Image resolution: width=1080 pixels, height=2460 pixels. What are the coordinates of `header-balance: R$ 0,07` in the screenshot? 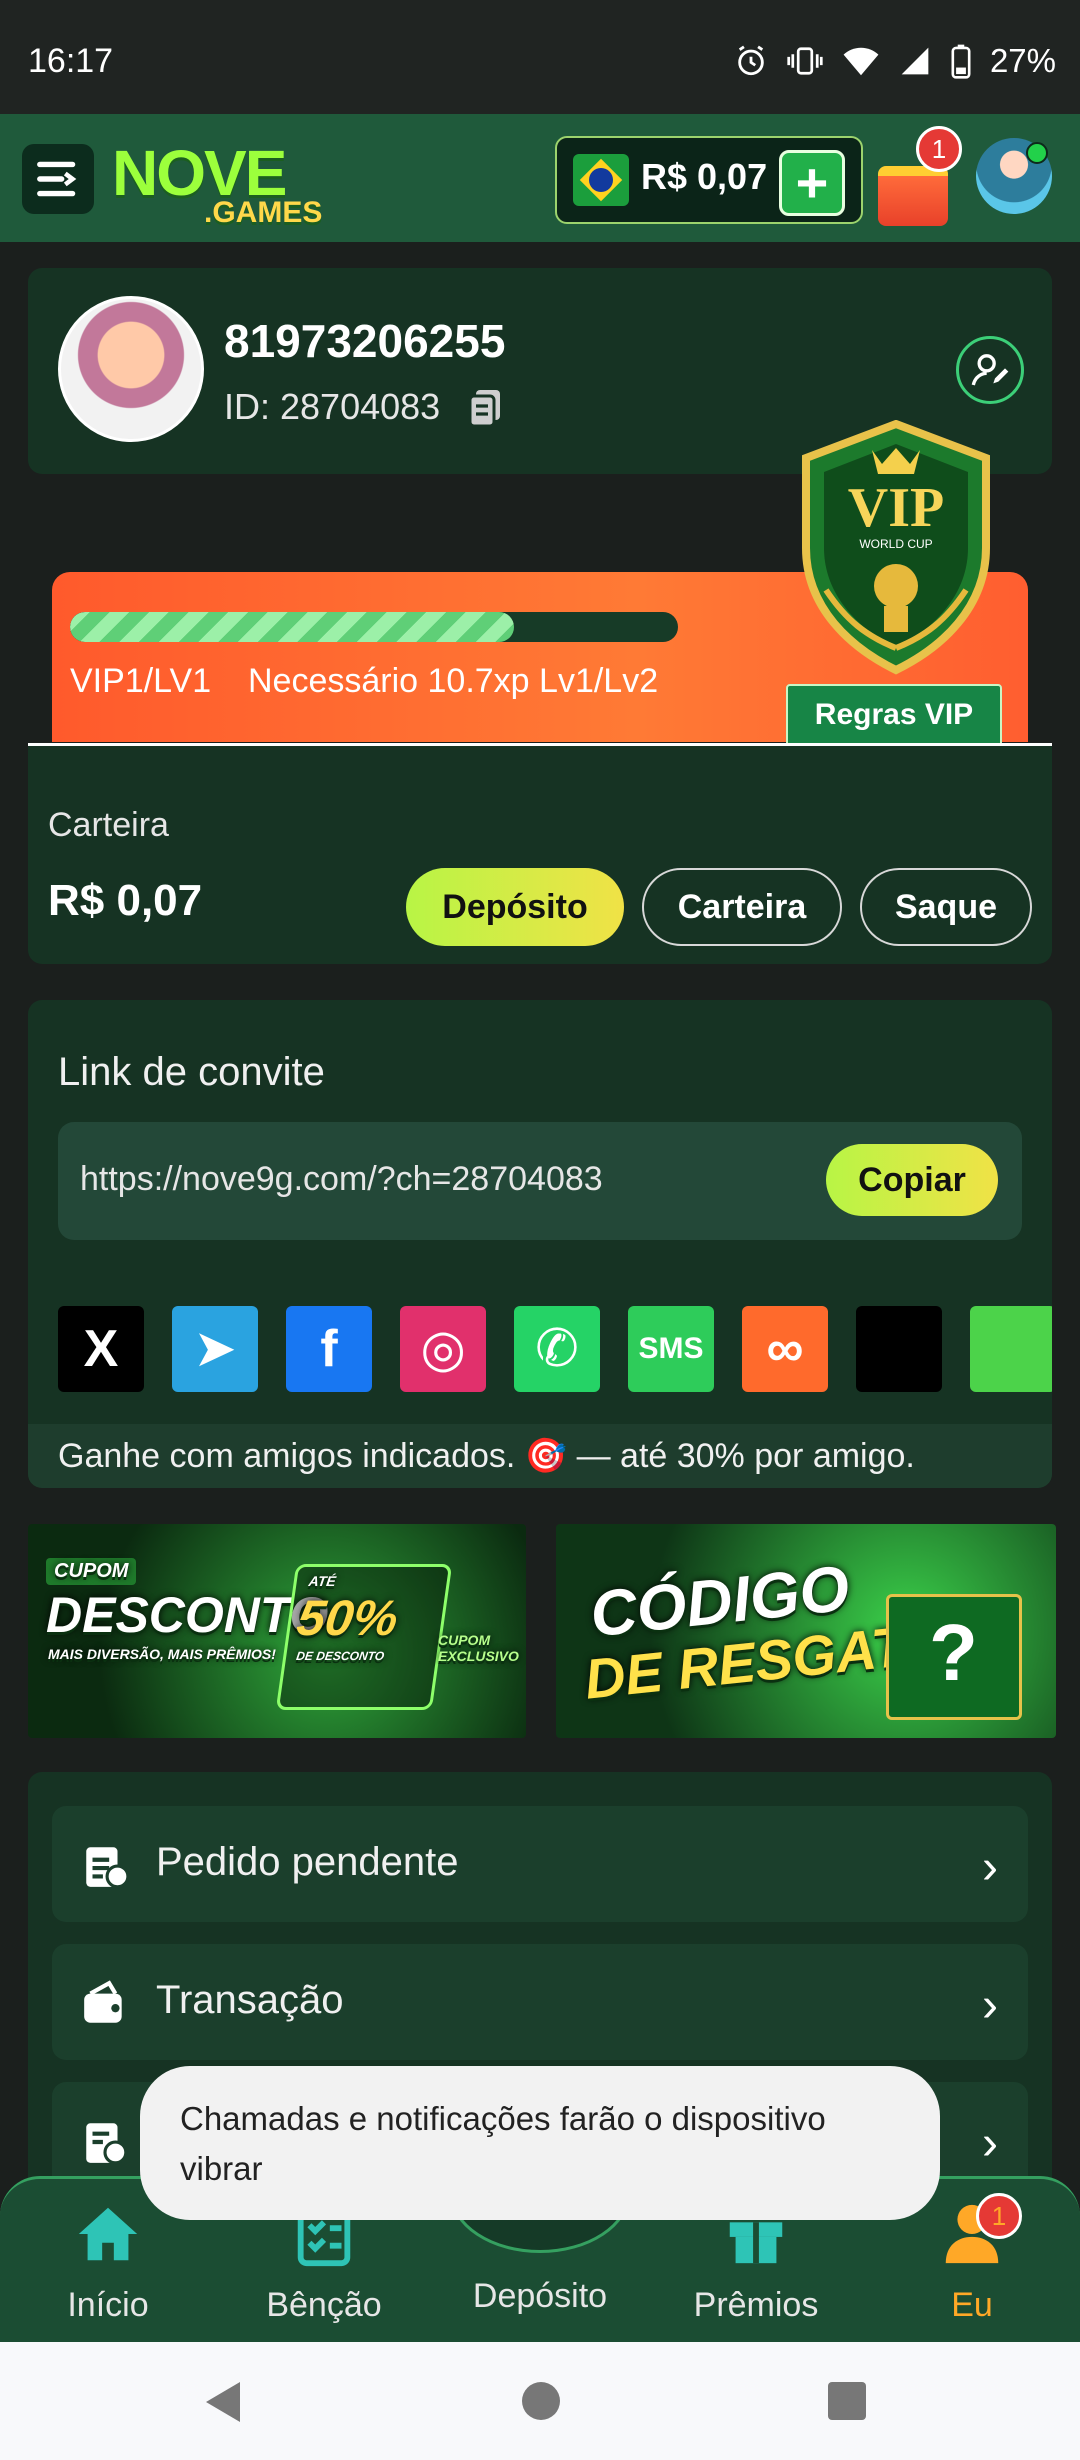 It's located at (704, 176).